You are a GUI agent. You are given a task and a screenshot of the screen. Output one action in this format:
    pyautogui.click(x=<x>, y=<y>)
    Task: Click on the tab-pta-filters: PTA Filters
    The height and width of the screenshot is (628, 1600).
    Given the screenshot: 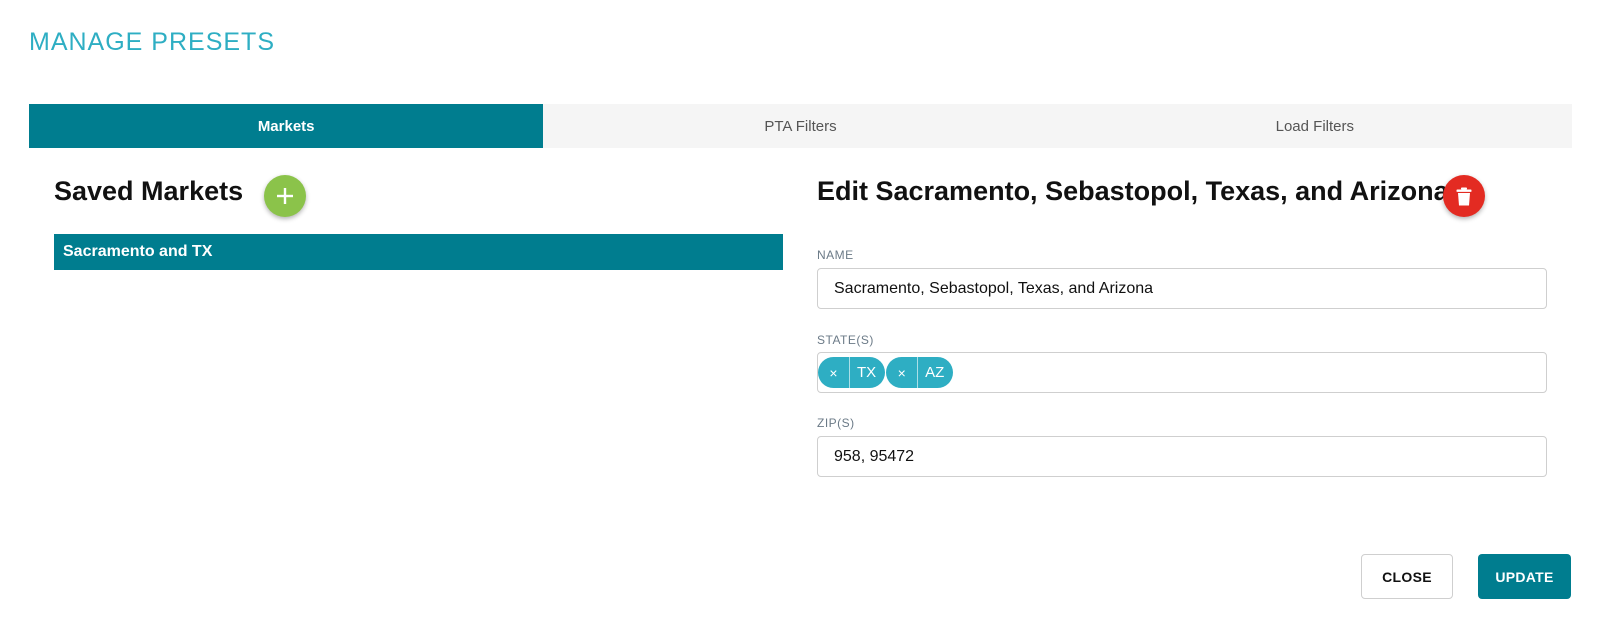 What is the action you would take?
    pyautogui.click(x=800, y=126)
    